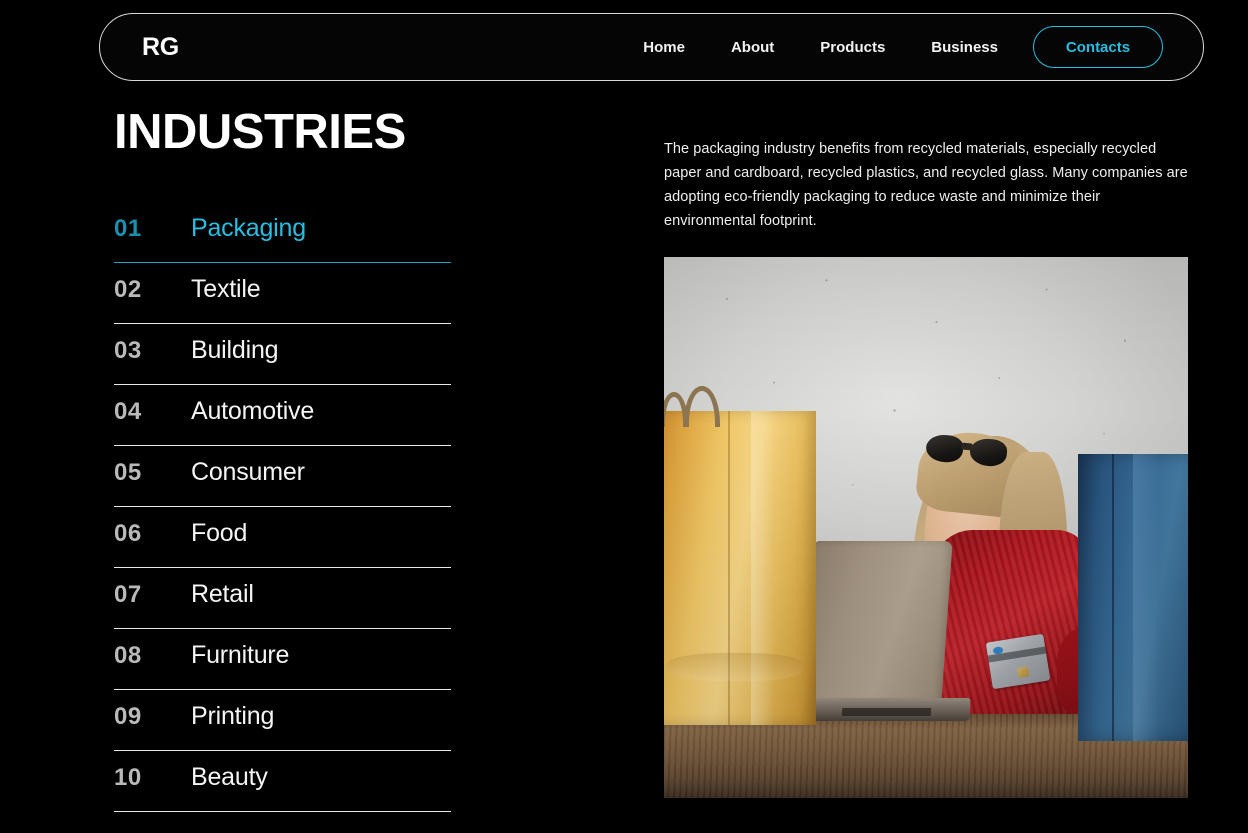 The height and width of the screenshot is (833, 1248). What do you see at coordinates (248, 472) in the screenshot?
I see `industry-label: Consumer` at bounding box center [248, 472].